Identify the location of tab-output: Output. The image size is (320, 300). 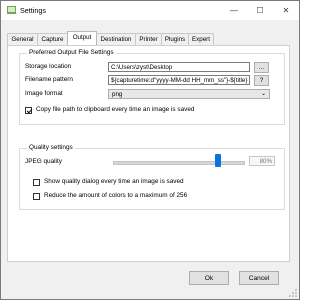
(82, 38).